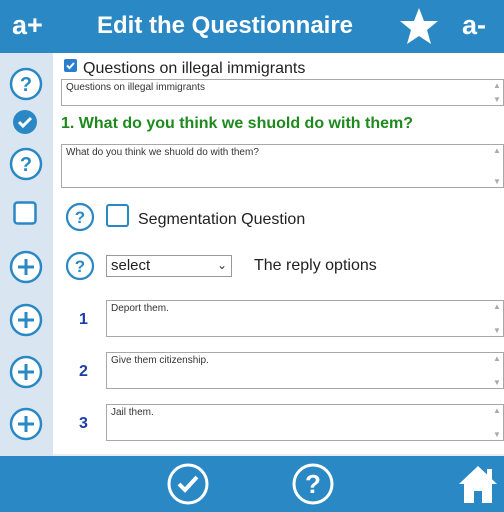 This screenshot has height=512, width=504. Describe the element at coordinates (252, 484) in the screenshot. I see `bottom-toolbar: ?` at that location.